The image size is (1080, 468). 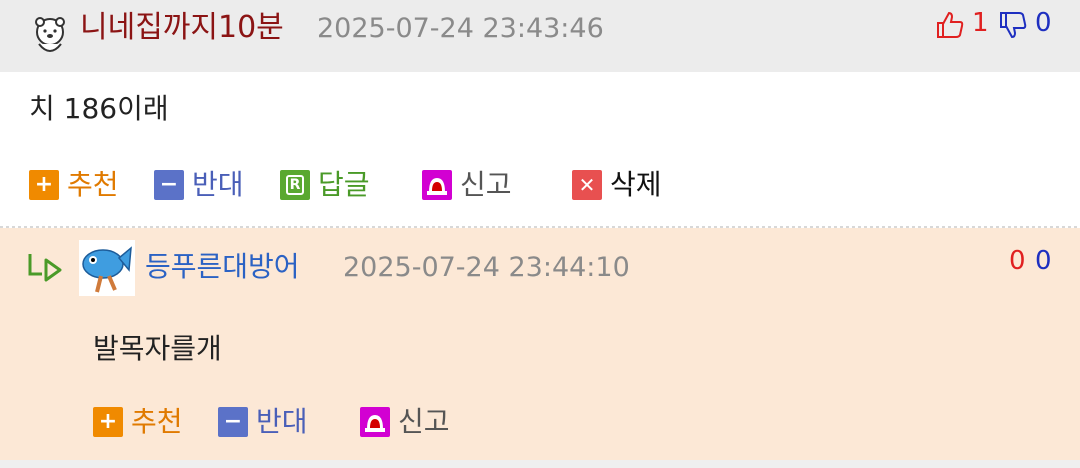 What do you see at coordinates (222, 267) in the screenshot?
I see `comment-2-nickname: 등푸른대방어` at bounding box center [222, 267].